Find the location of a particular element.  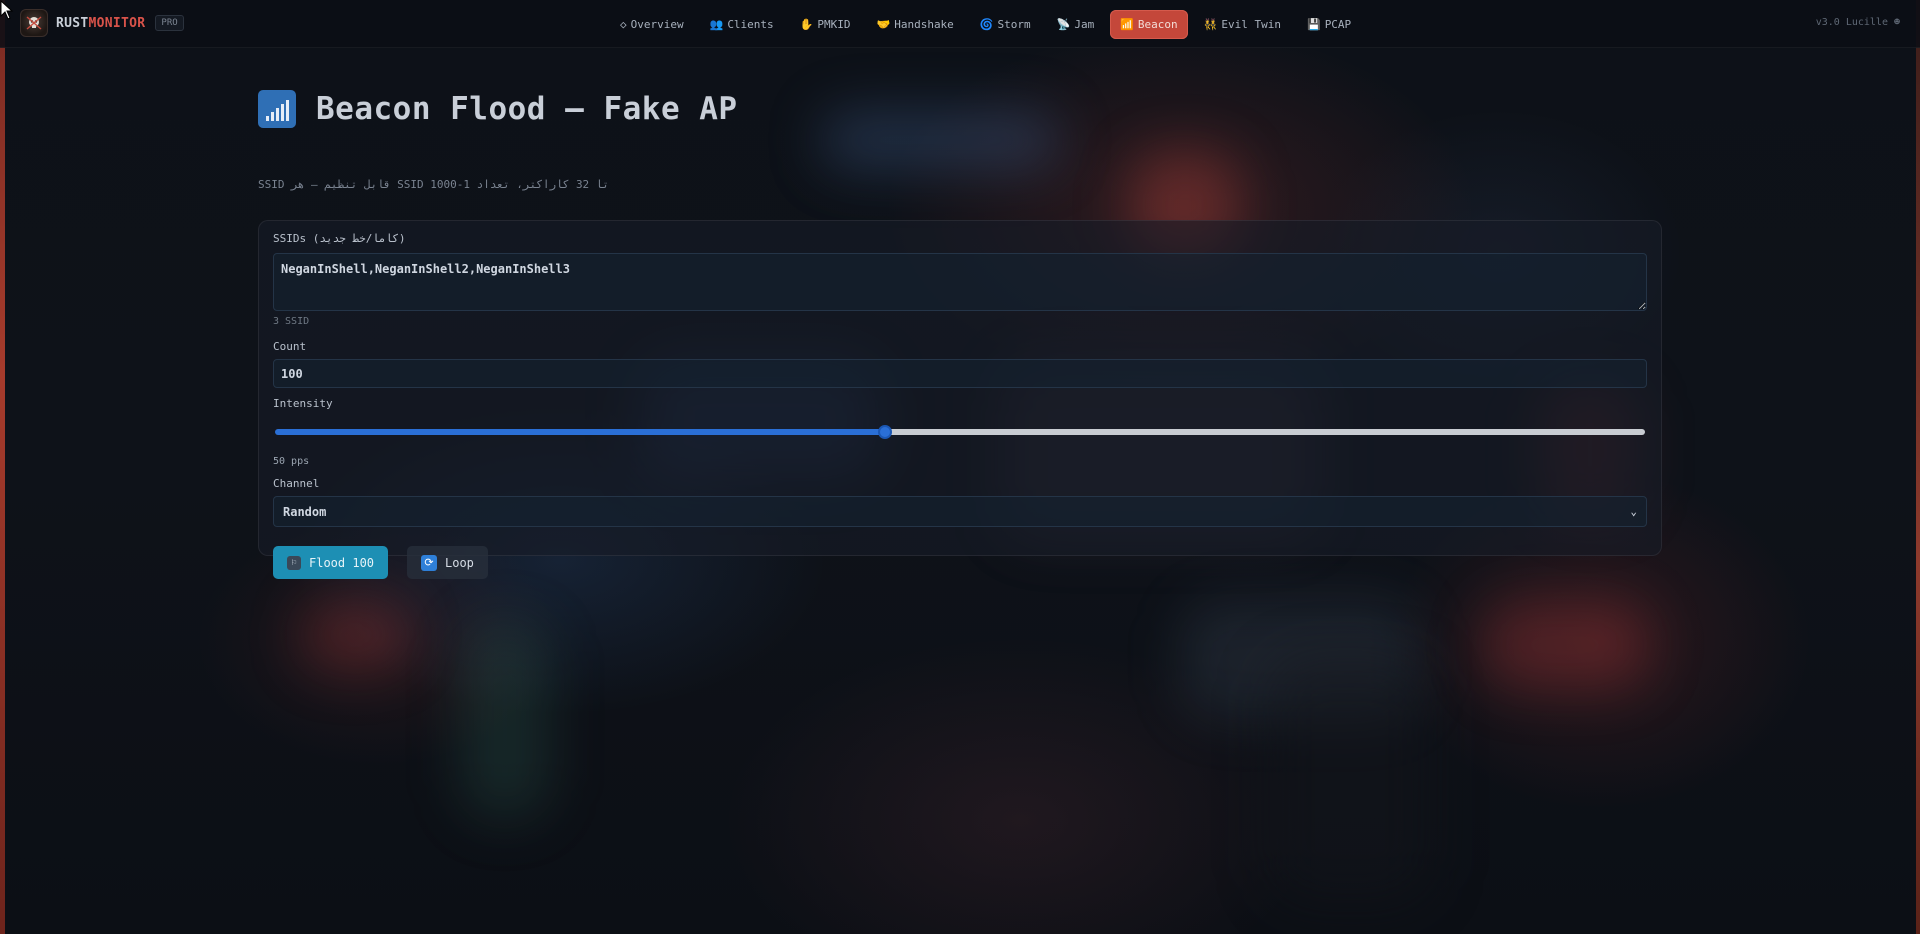

twins-icon: 👯 is located at coordinates (1210, 24).